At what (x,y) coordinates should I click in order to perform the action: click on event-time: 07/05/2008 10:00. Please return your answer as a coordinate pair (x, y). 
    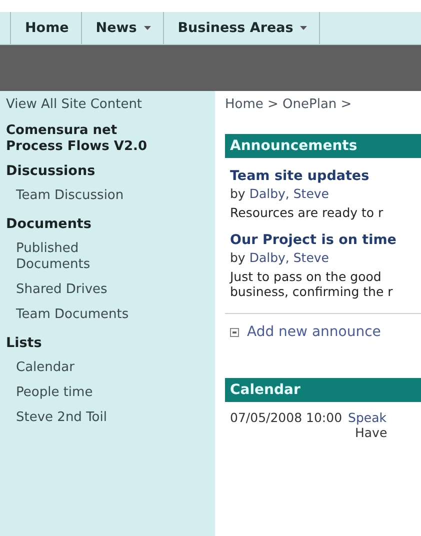
    Looking at the image, I should click on (286, 417).